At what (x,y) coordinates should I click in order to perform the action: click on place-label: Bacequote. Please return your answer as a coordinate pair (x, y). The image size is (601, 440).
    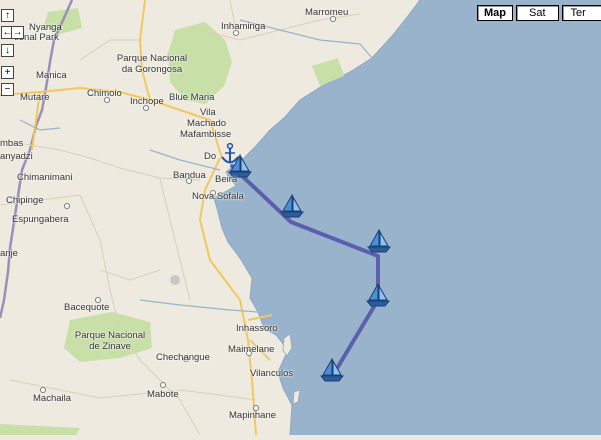
    Looking at the image, I should click on (87, 307).